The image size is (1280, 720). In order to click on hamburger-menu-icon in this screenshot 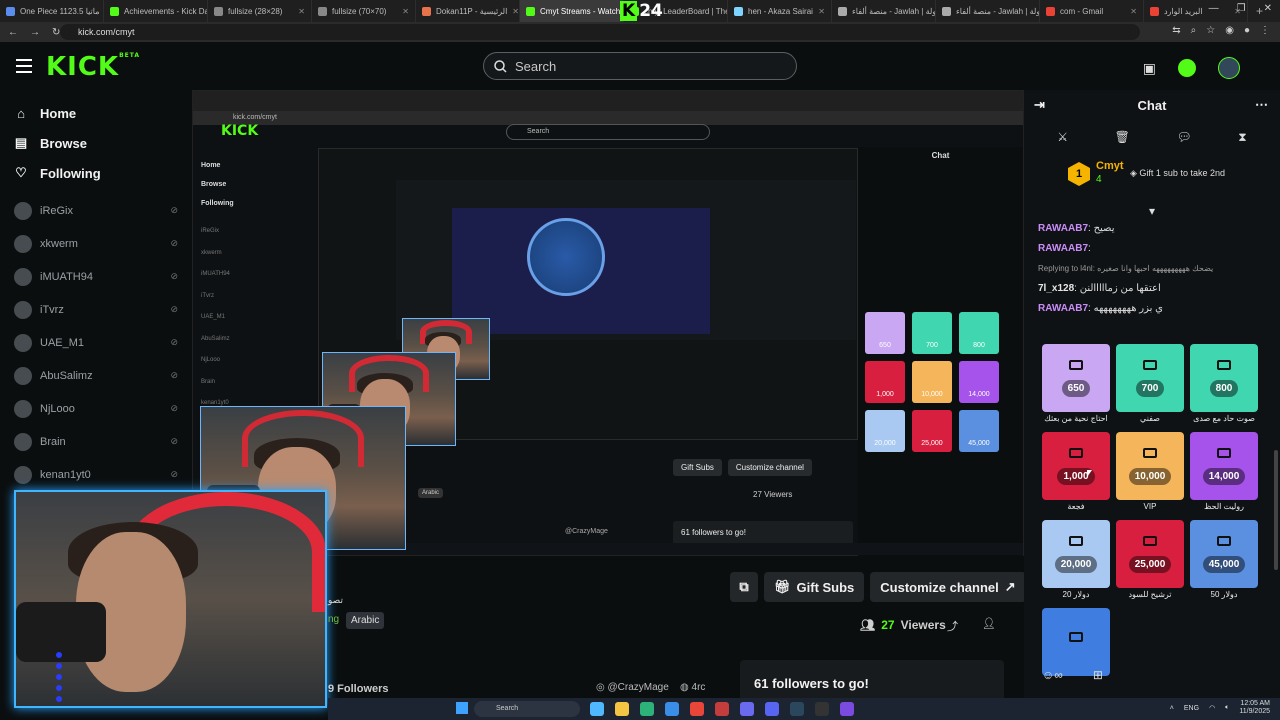, I will do `click(24, 66)`.